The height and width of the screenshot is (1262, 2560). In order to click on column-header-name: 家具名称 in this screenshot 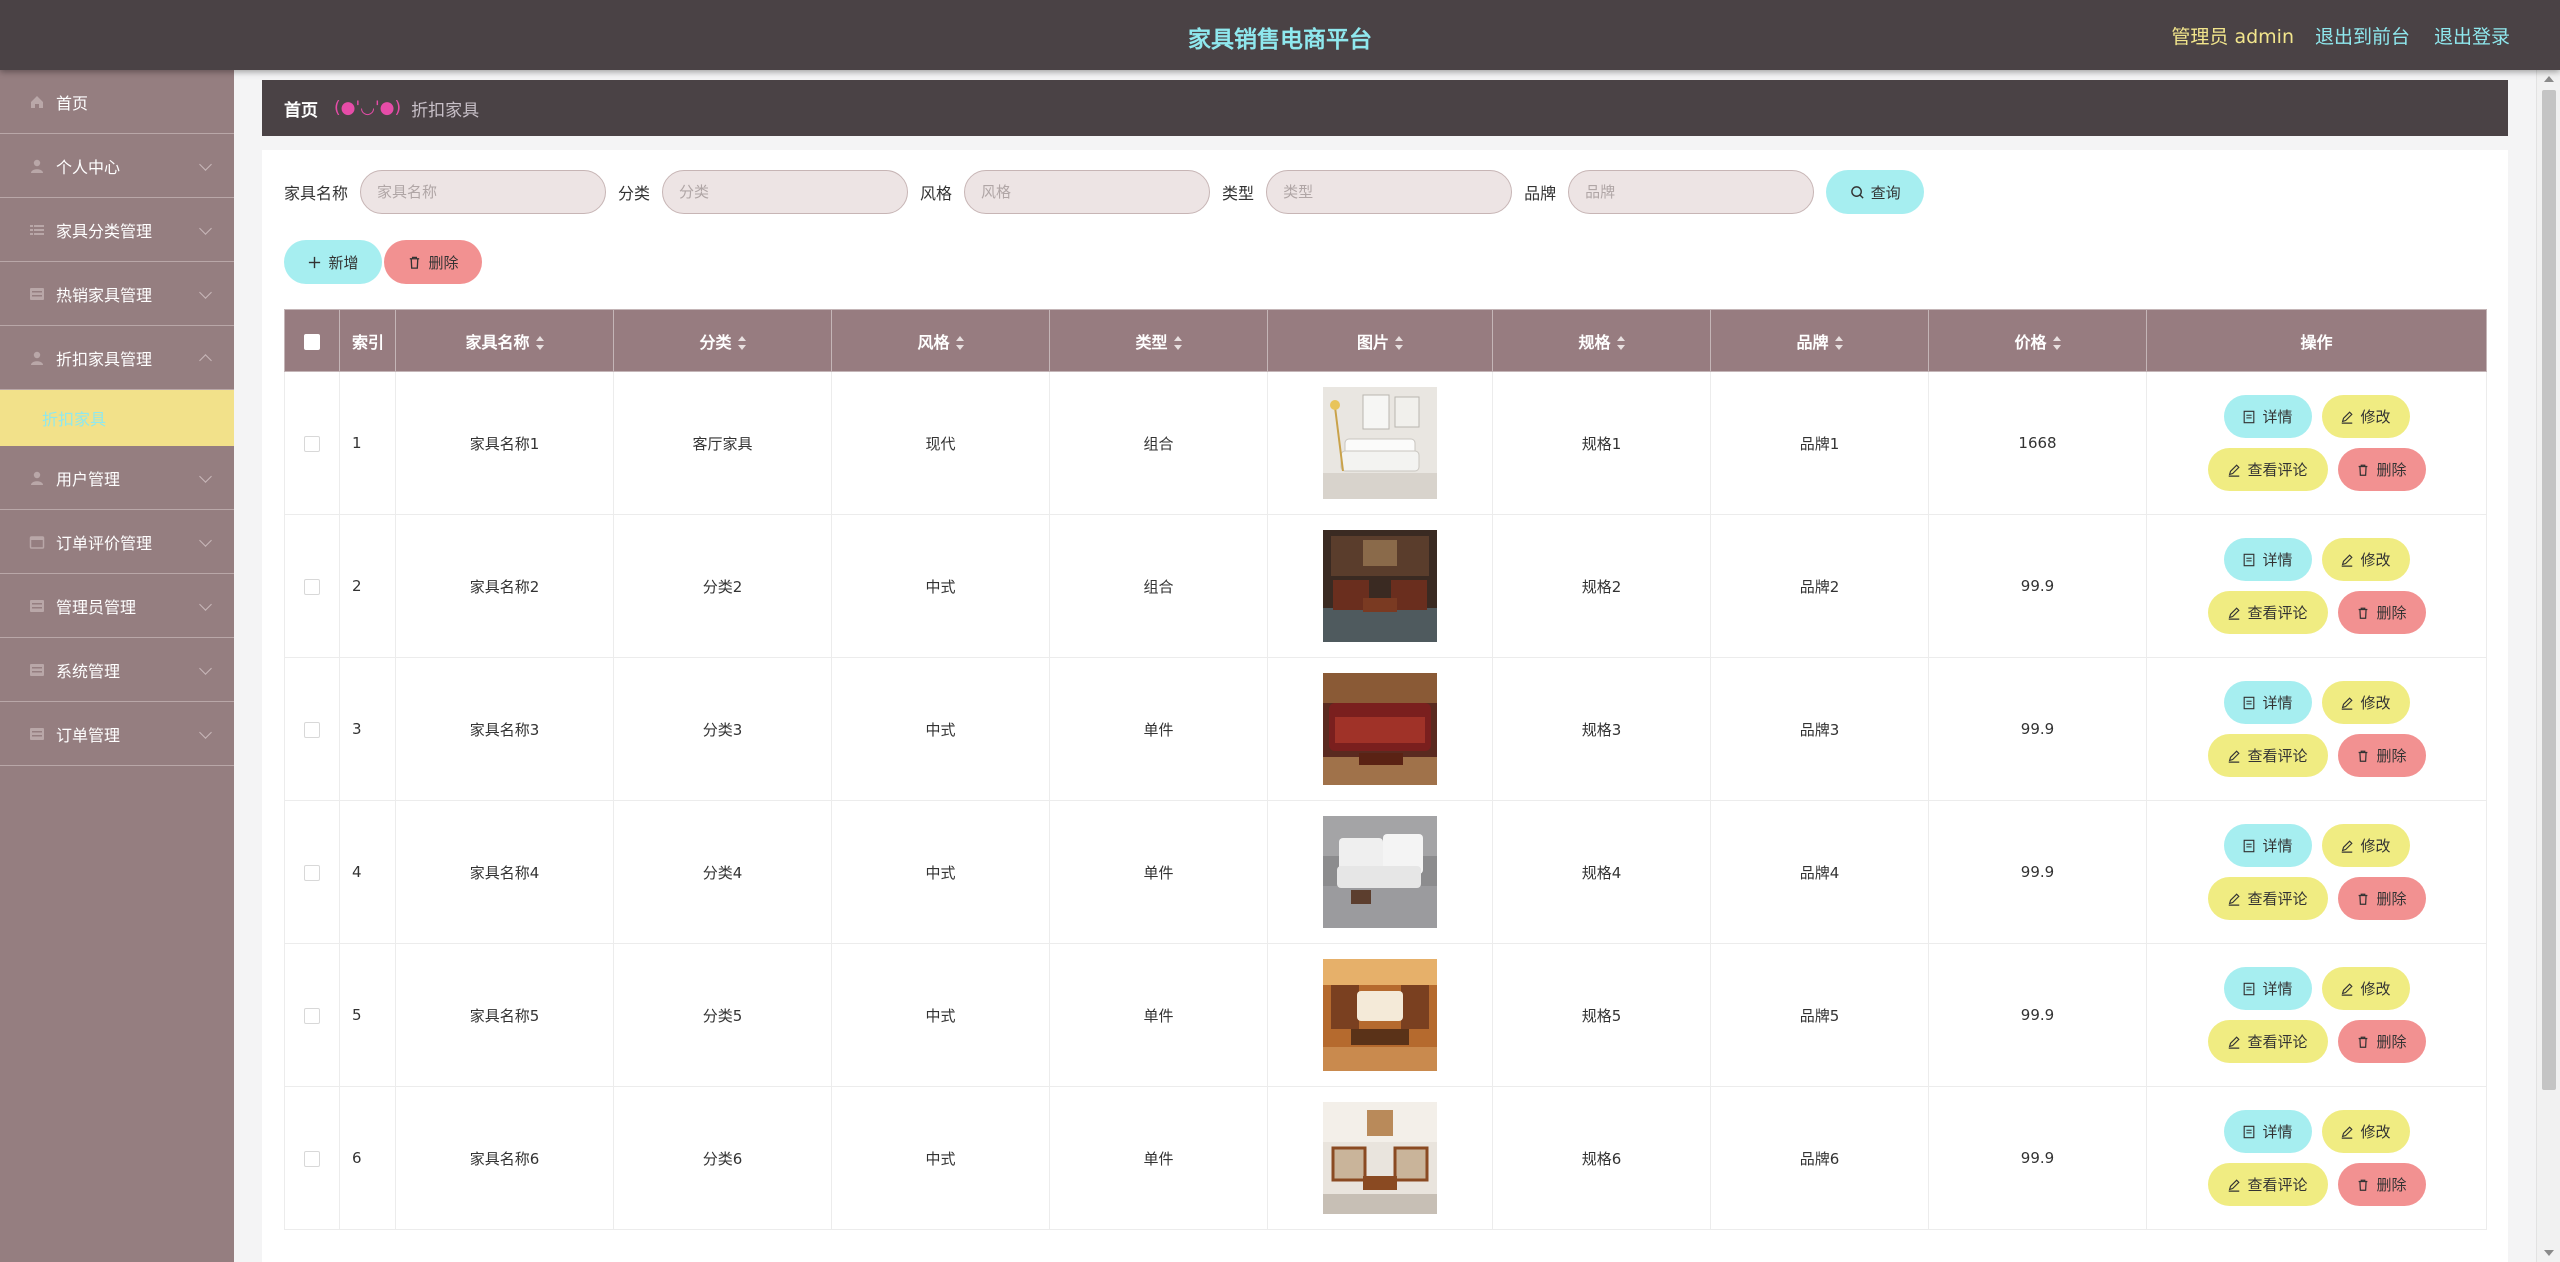, I will do `click(504, 340)`.